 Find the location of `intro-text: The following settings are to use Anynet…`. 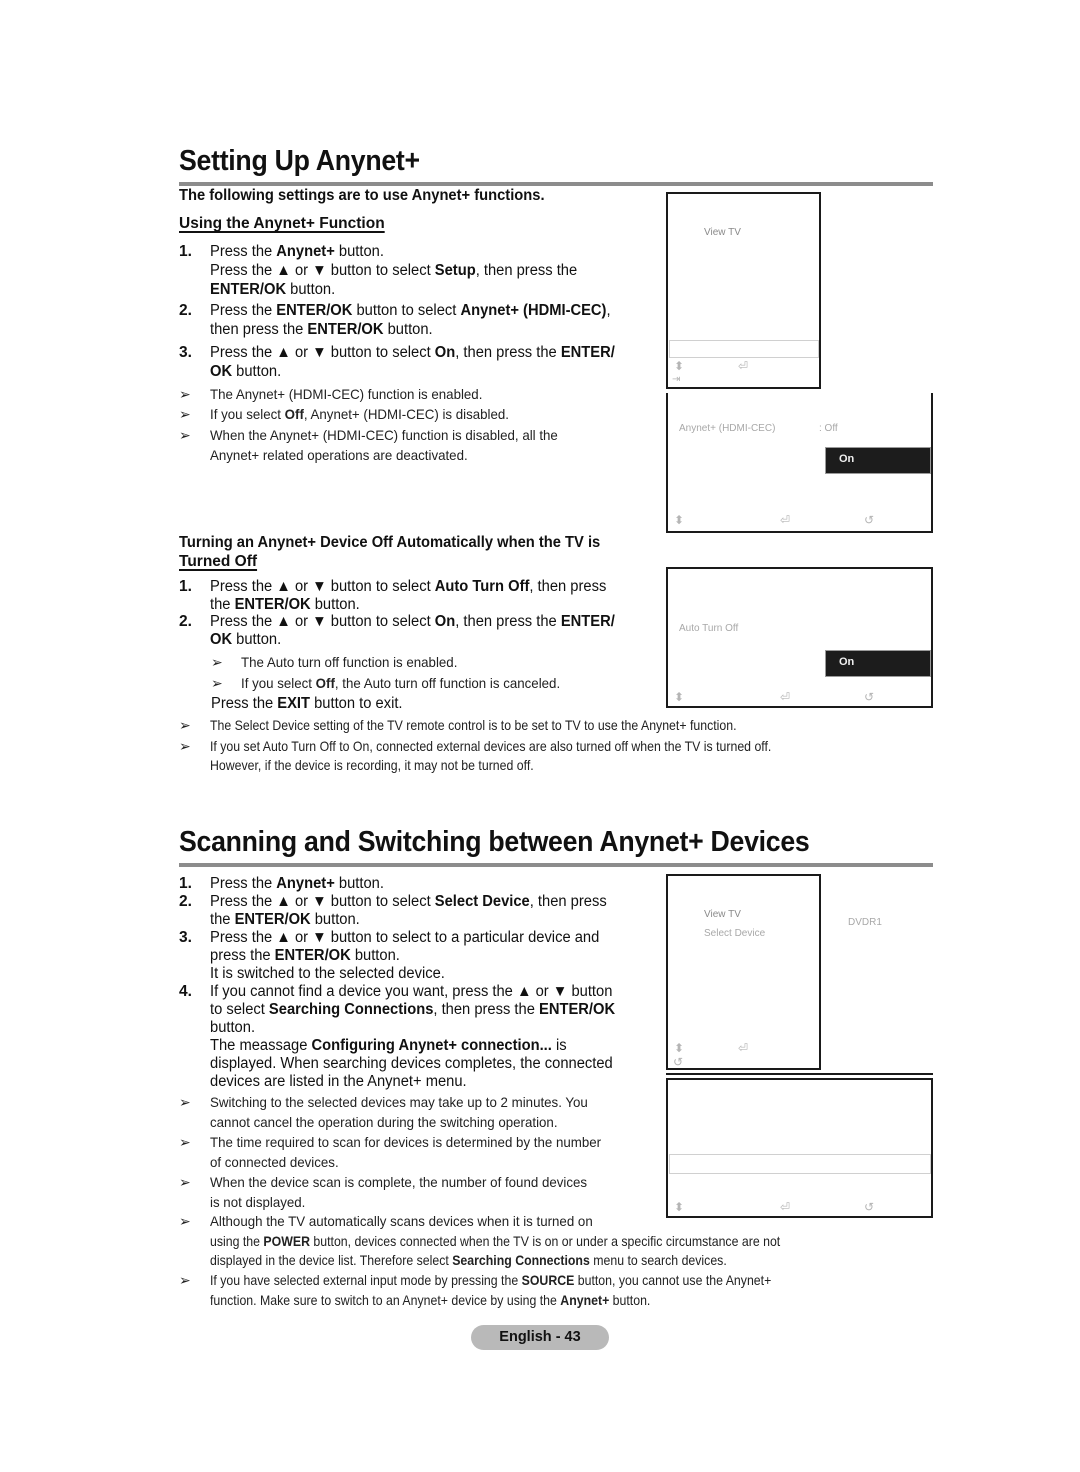

intro-text: The following settings are to use Anynet… is located at coordinates (362, 195).